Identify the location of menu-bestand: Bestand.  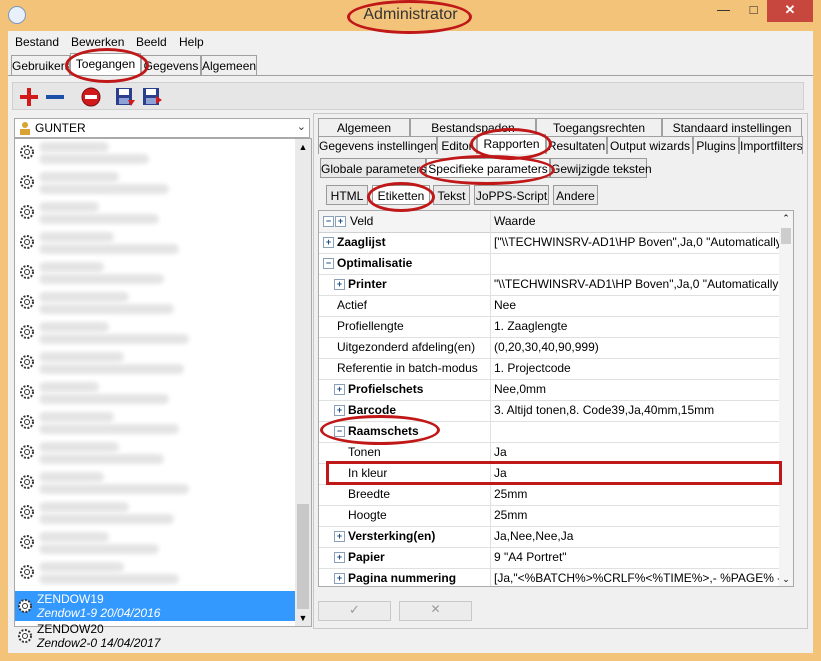
(37, 42).